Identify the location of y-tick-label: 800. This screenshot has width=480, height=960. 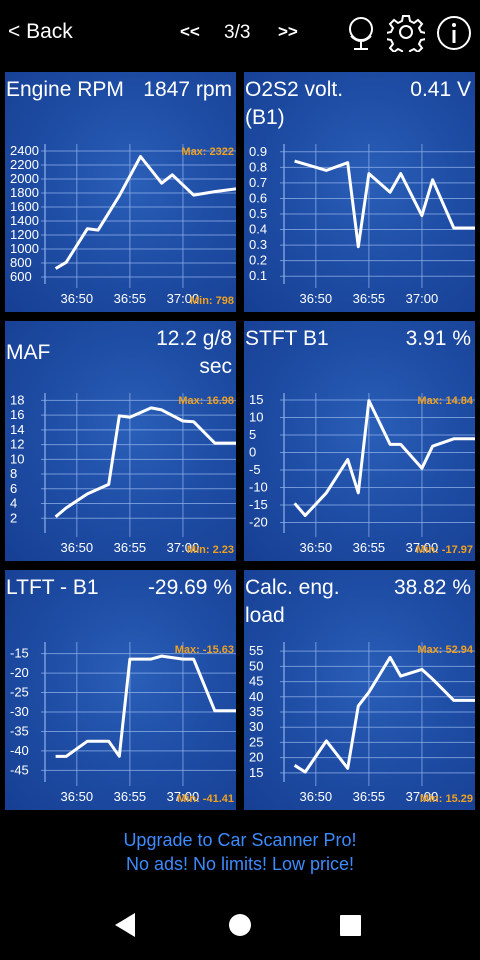
(21, 262).